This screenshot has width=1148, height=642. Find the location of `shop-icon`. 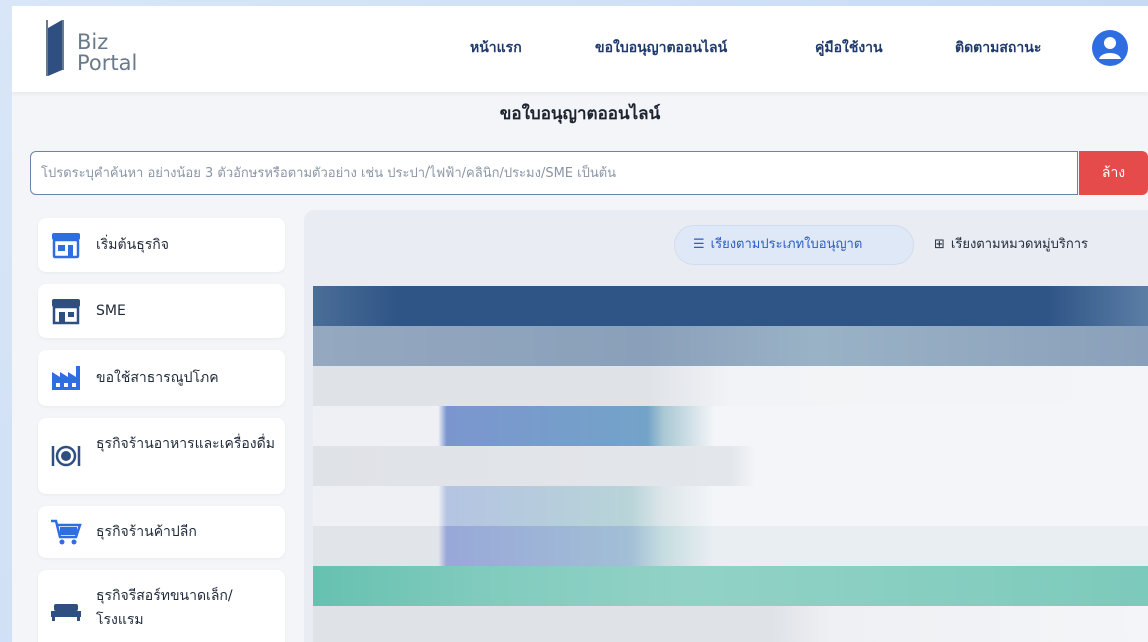

shop-icon is located at coordinates (66, 312).